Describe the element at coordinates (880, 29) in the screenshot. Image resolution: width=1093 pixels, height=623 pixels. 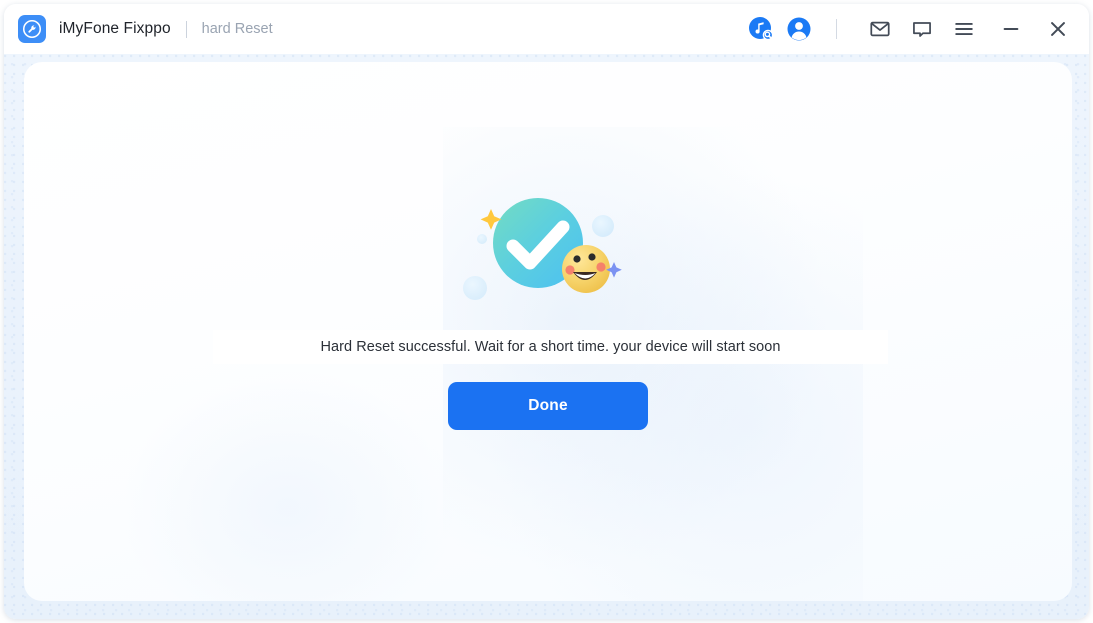
I see `mail-icon` at that location.